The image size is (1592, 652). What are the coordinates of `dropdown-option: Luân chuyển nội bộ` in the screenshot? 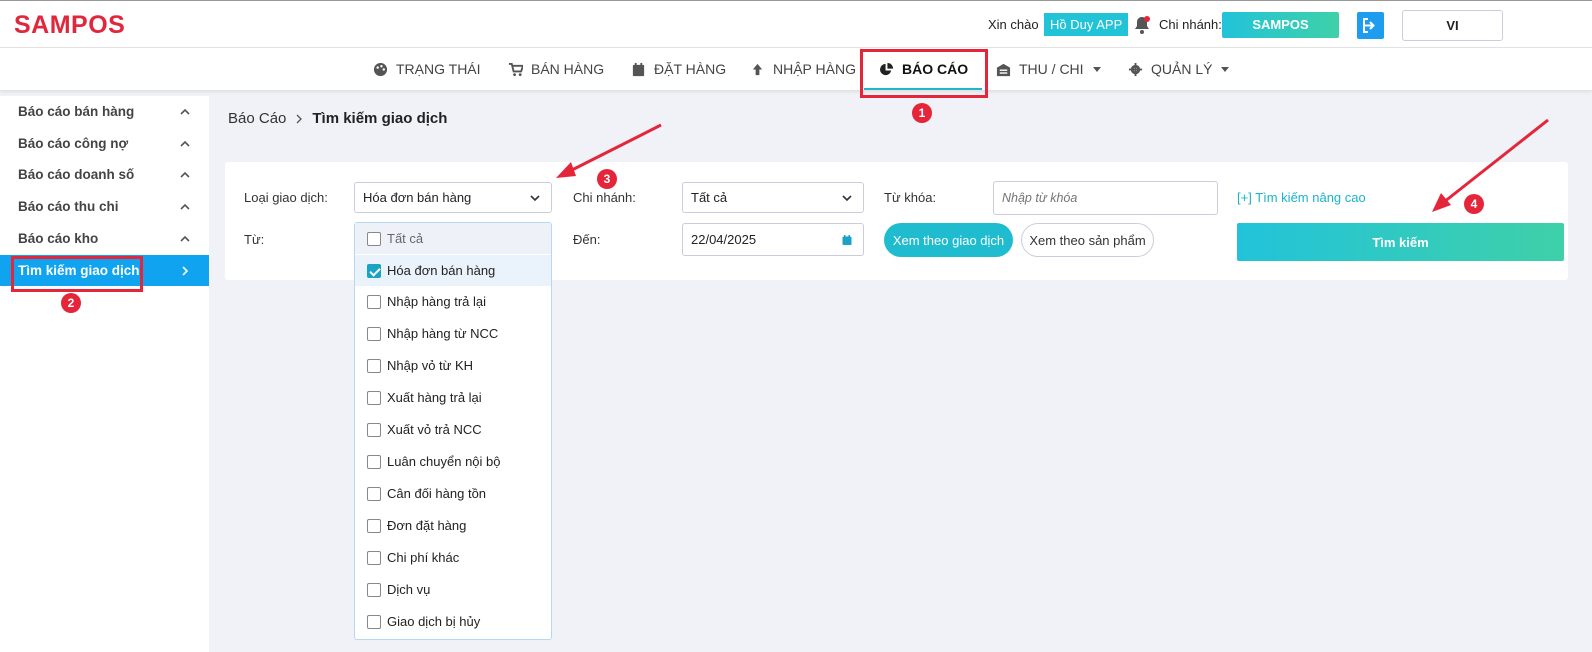 It's located at (453, 461).